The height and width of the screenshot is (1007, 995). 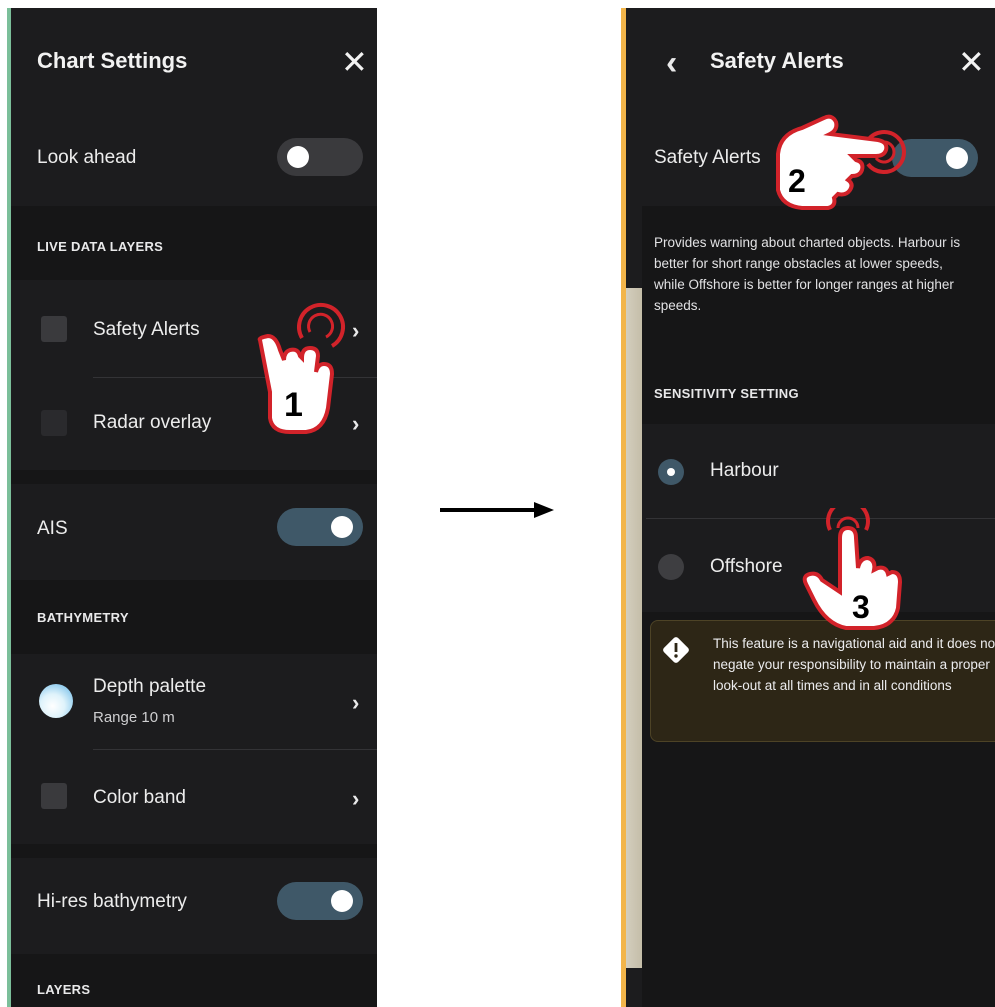 What do you see at coordinates (83, 617) in the screenshot?
I see `section-label: BATHYMETRY` at bounding box center [83, 617].